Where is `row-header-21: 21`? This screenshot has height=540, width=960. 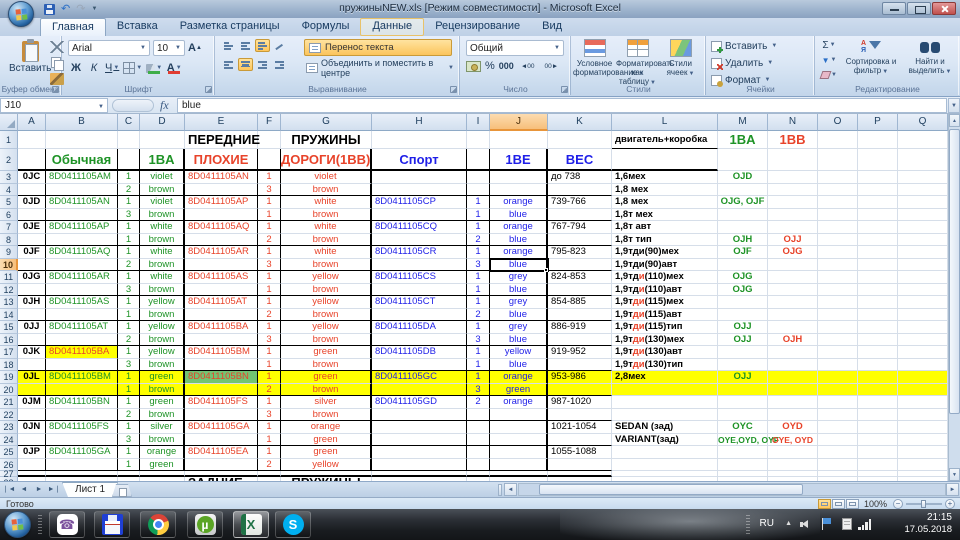
row-header-21: 21 is located at coordinates (9, 402).